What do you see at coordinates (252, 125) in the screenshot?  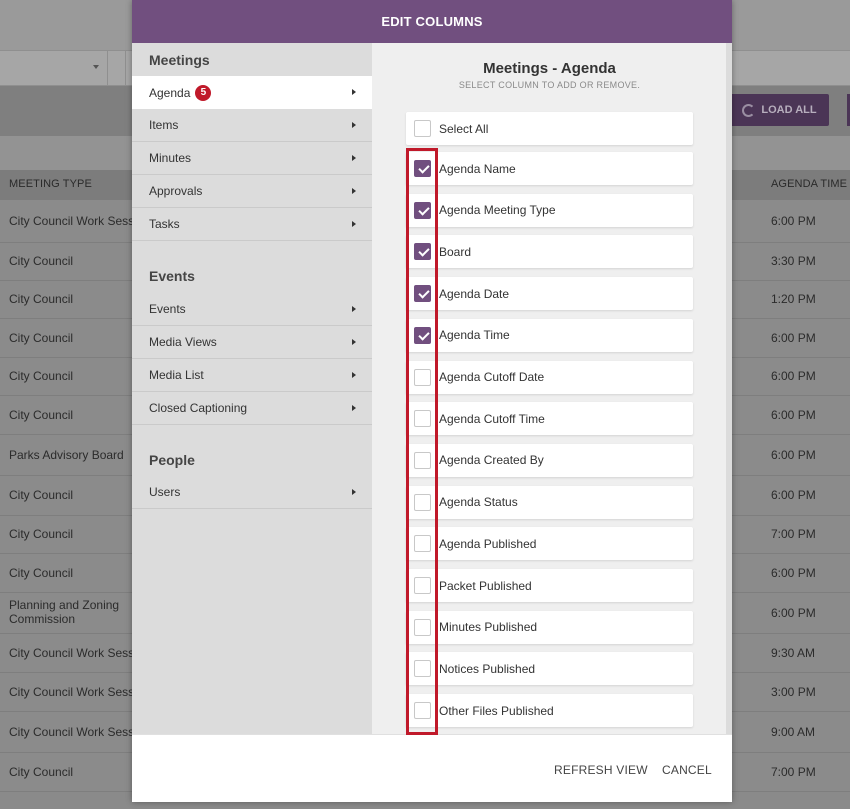 I see `nav-item-items: Items` at bounding box center [252, 125].